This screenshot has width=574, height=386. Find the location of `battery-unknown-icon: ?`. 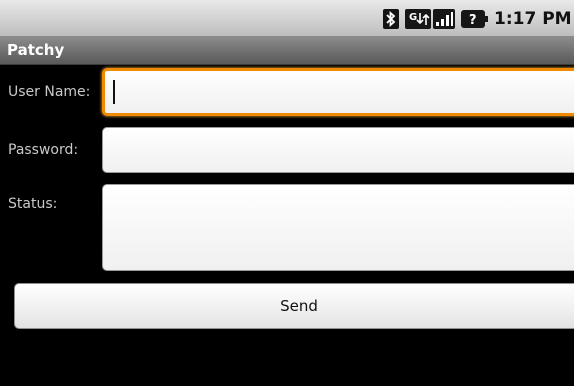

battery-unknown-icon: ? is located at coordinates (474, 19).